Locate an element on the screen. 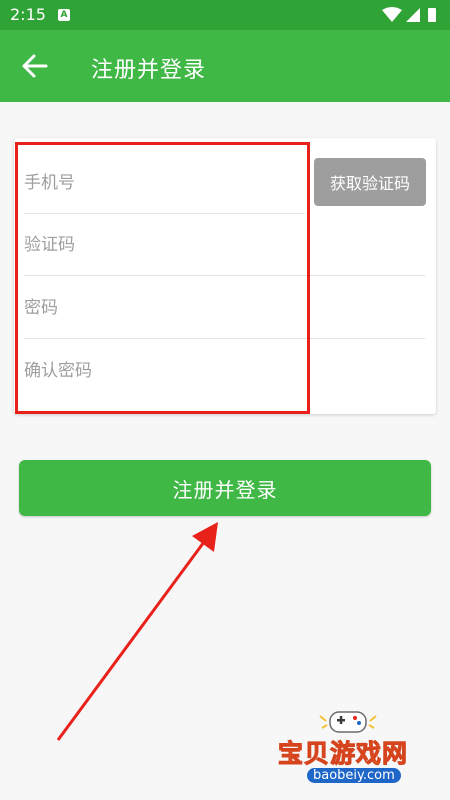 This screenshot has height=800, width=450. password-input is located at coordinates (164, 308).